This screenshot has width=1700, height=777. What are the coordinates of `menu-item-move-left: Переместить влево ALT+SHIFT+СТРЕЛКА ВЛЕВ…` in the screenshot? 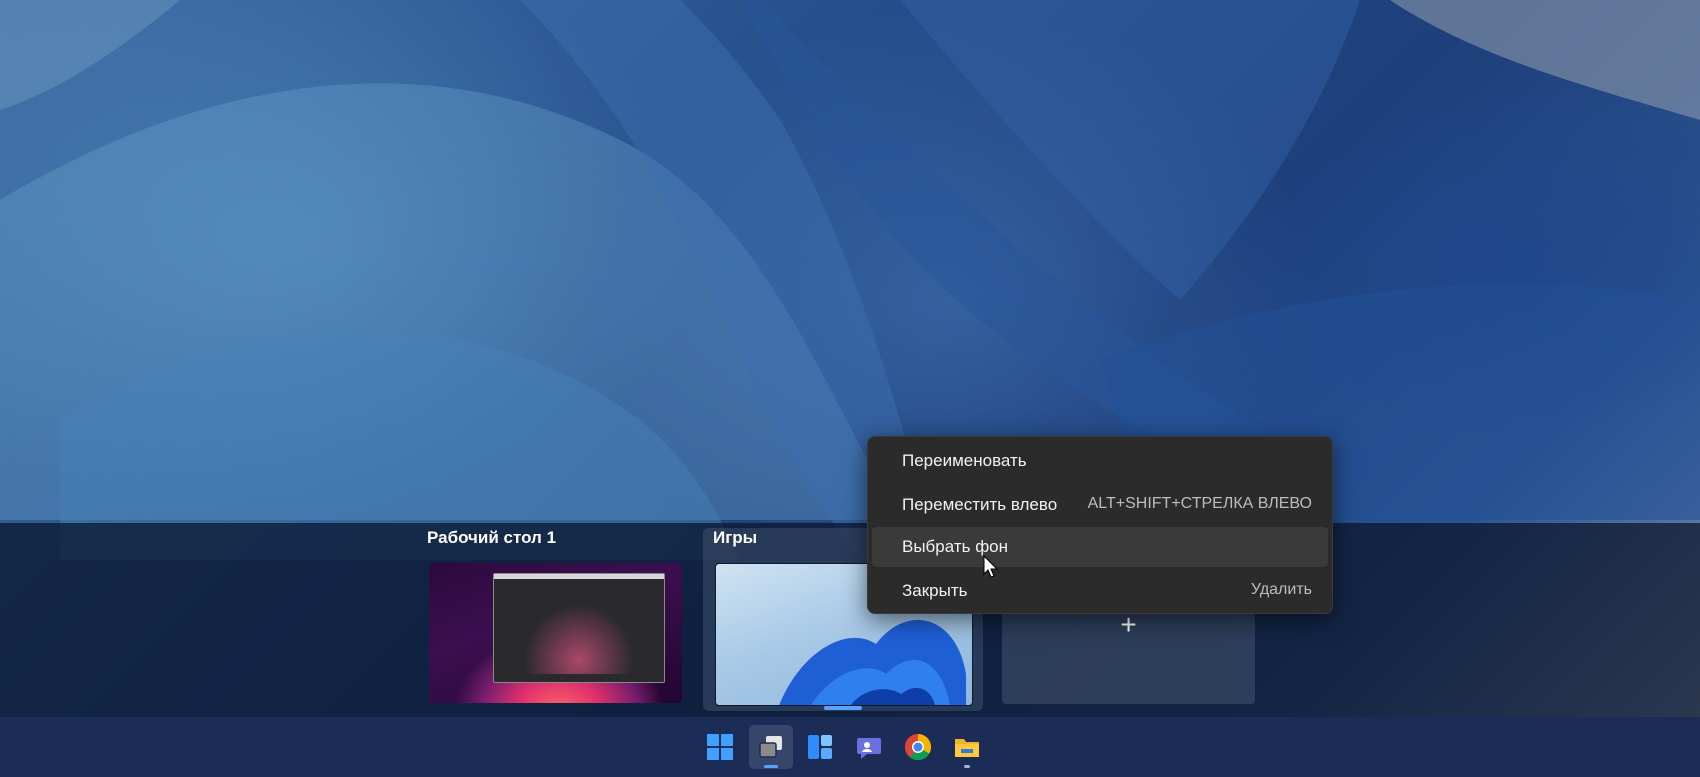 It's located at (1100, 505).